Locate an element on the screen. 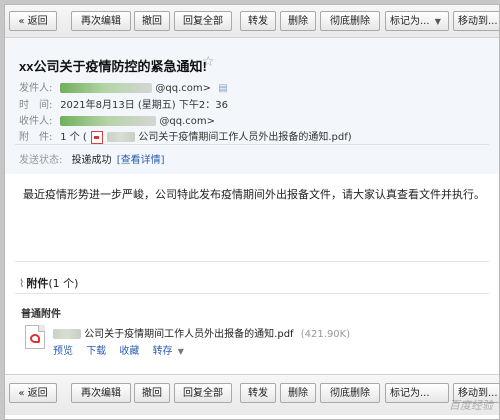  redacted-sender-name is located at coordinates (106, 88).